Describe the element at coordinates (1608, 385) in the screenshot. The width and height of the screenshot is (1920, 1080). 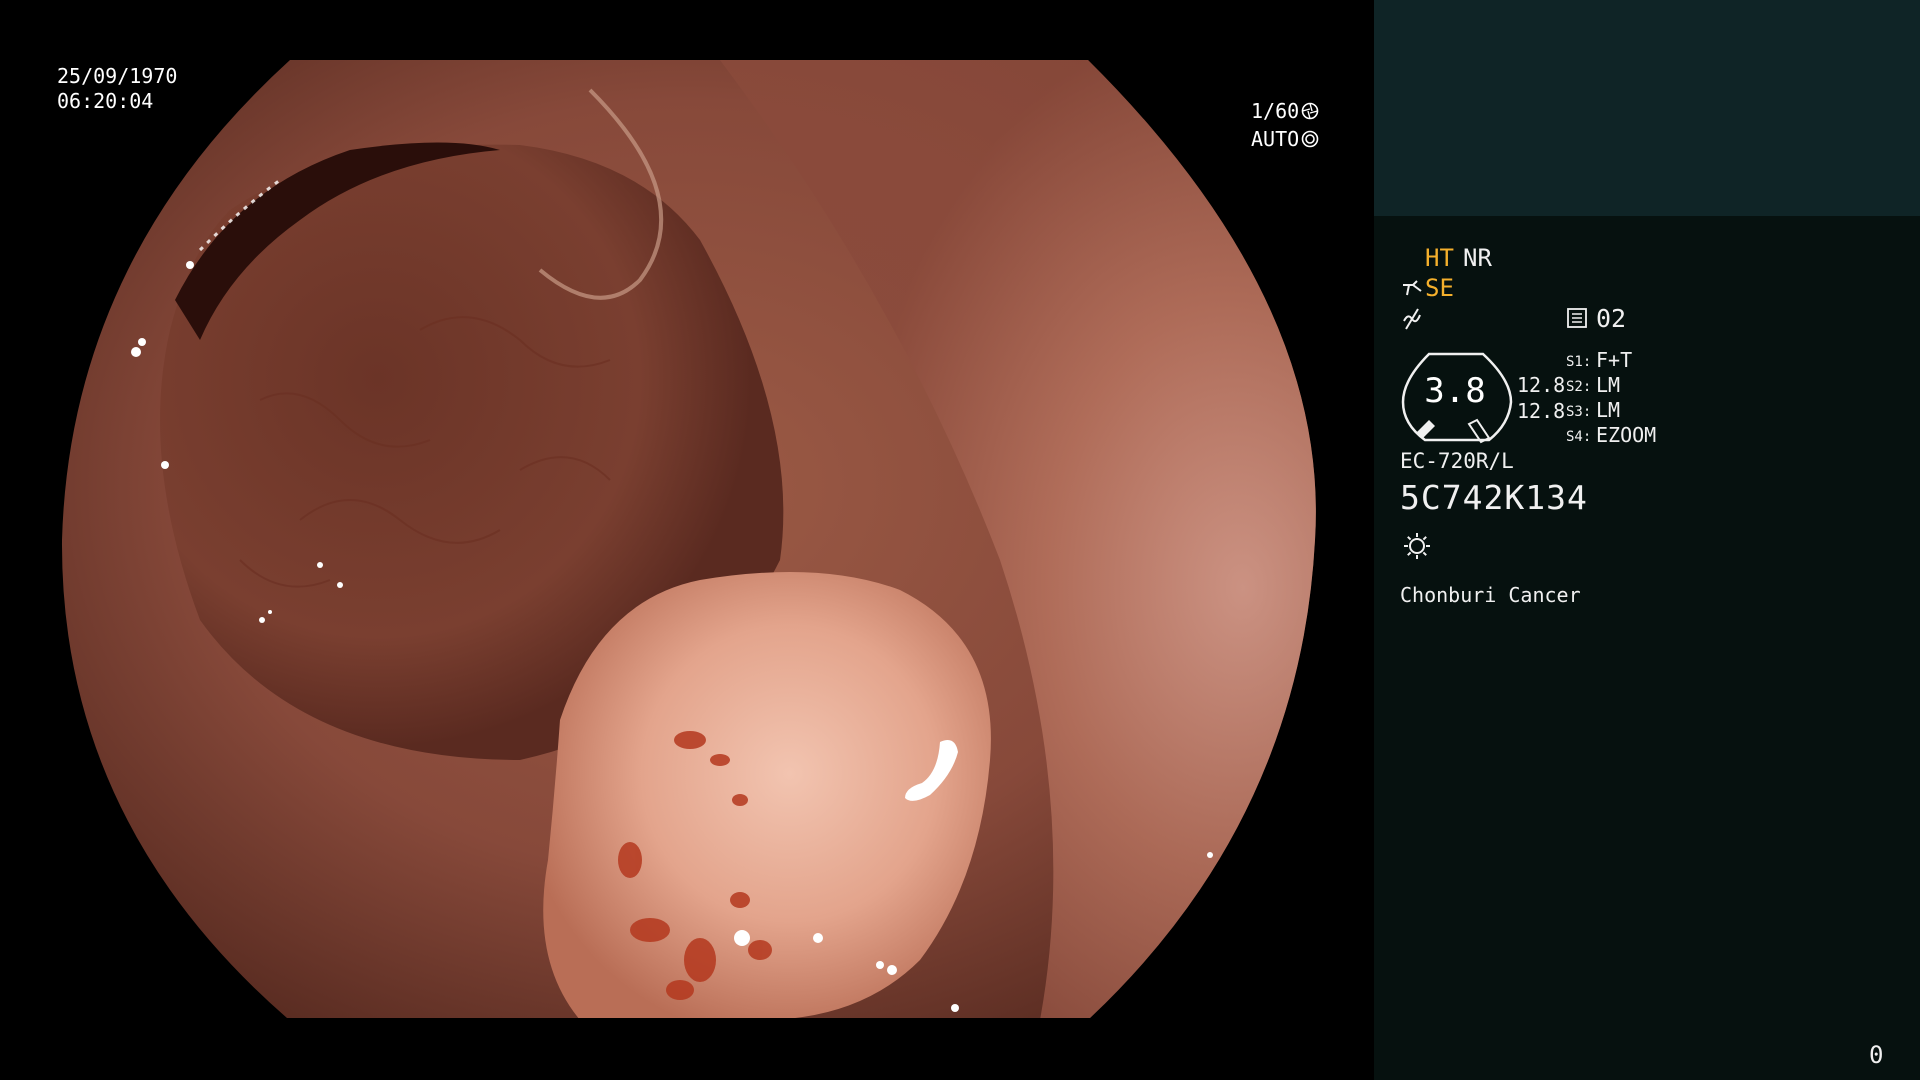
I see `switch-2-value: LM` at that location.